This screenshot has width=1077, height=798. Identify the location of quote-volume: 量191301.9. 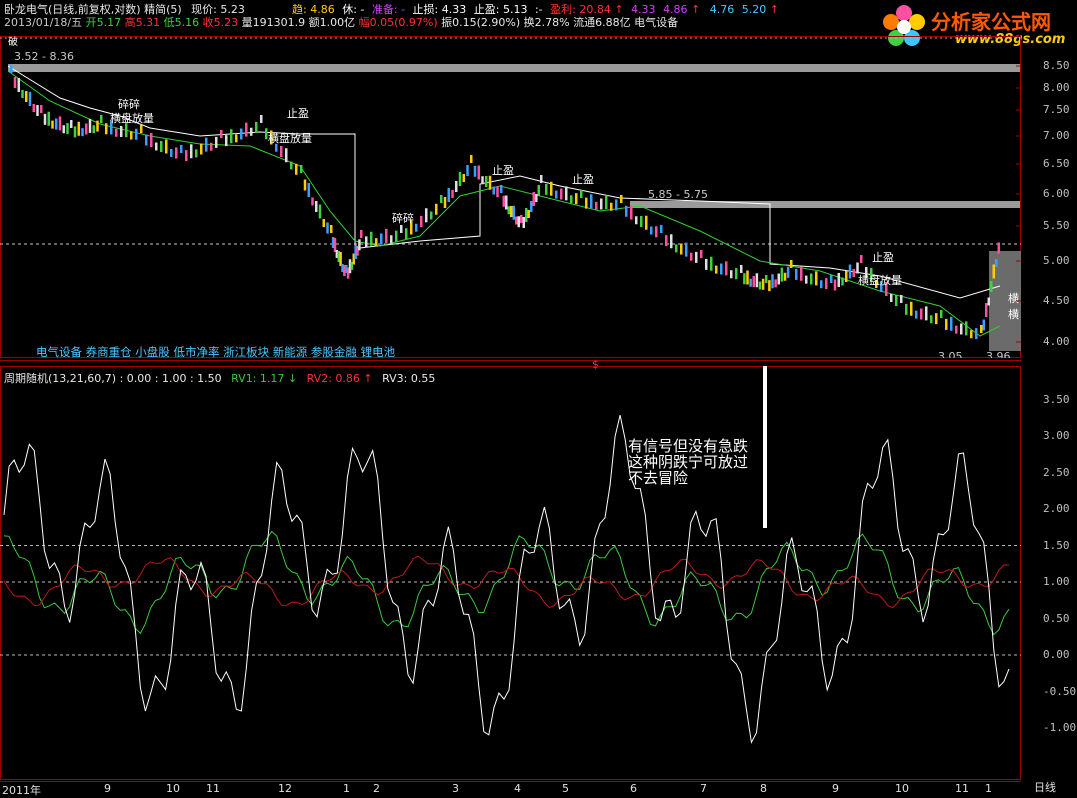
(273, 22).